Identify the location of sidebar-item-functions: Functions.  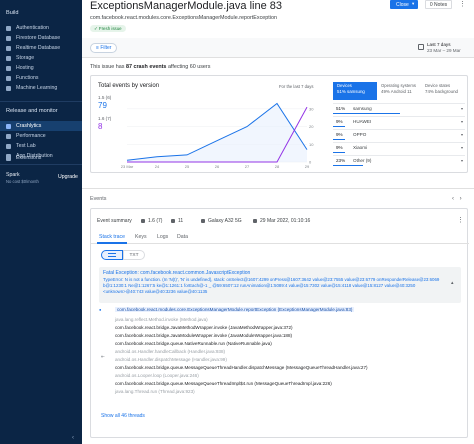
(41, 78).